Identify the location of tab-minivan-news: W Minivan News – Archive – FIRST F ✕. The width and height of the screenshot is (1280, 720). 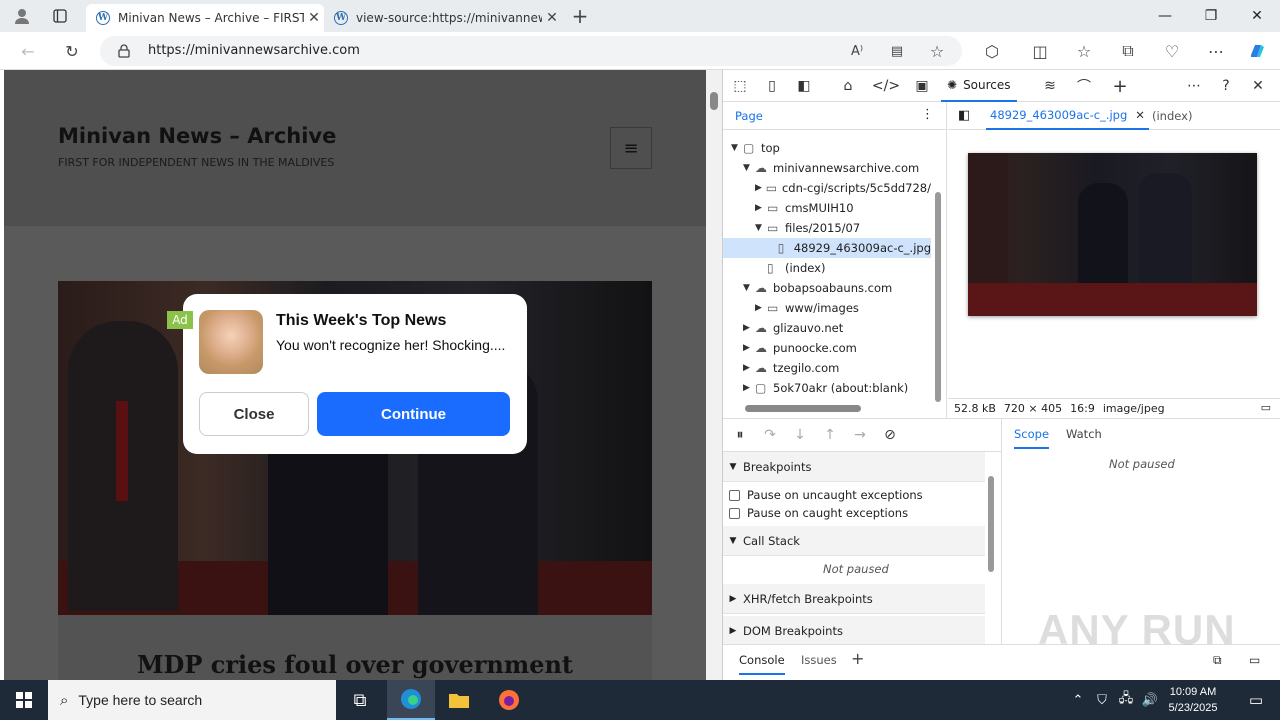
(205, 18).